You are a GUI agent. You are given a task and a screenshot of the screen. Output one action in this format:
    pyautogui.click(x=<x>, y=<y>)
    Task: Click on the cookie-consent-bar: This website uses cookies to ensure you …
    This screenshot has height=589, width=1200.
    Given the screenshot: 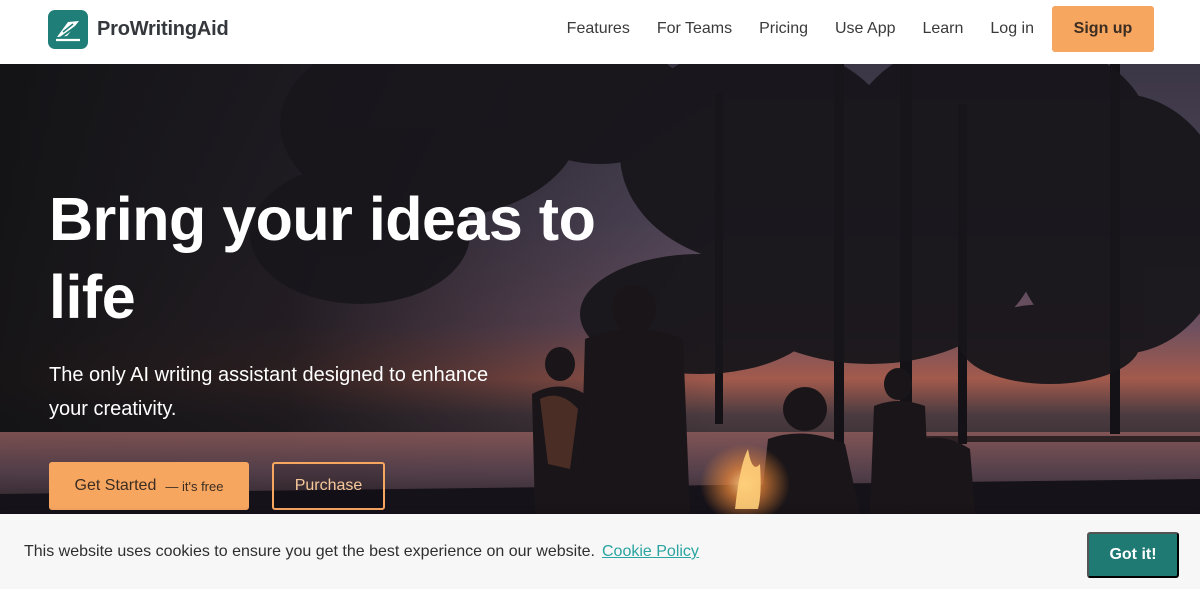 What is the action you would take?
    pyautogui.click(x=600, y=551)
    